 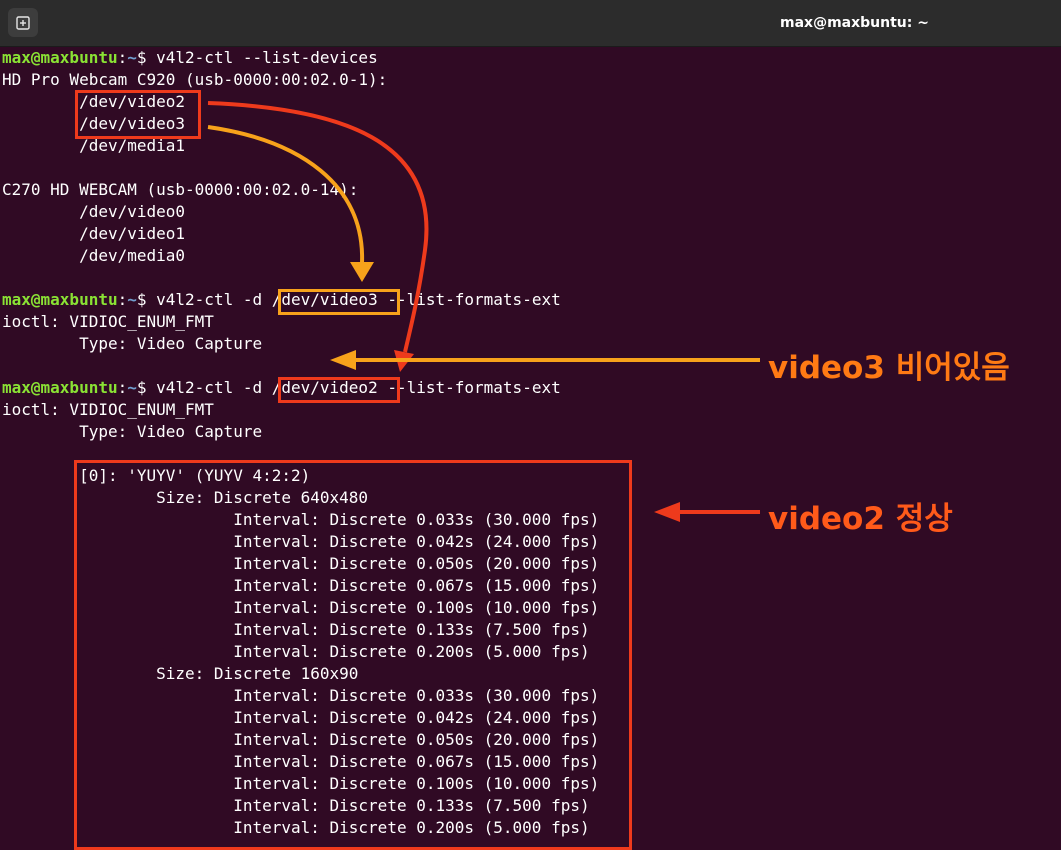 I want to click on orange-arrowhead, so click(x=362, y=272).